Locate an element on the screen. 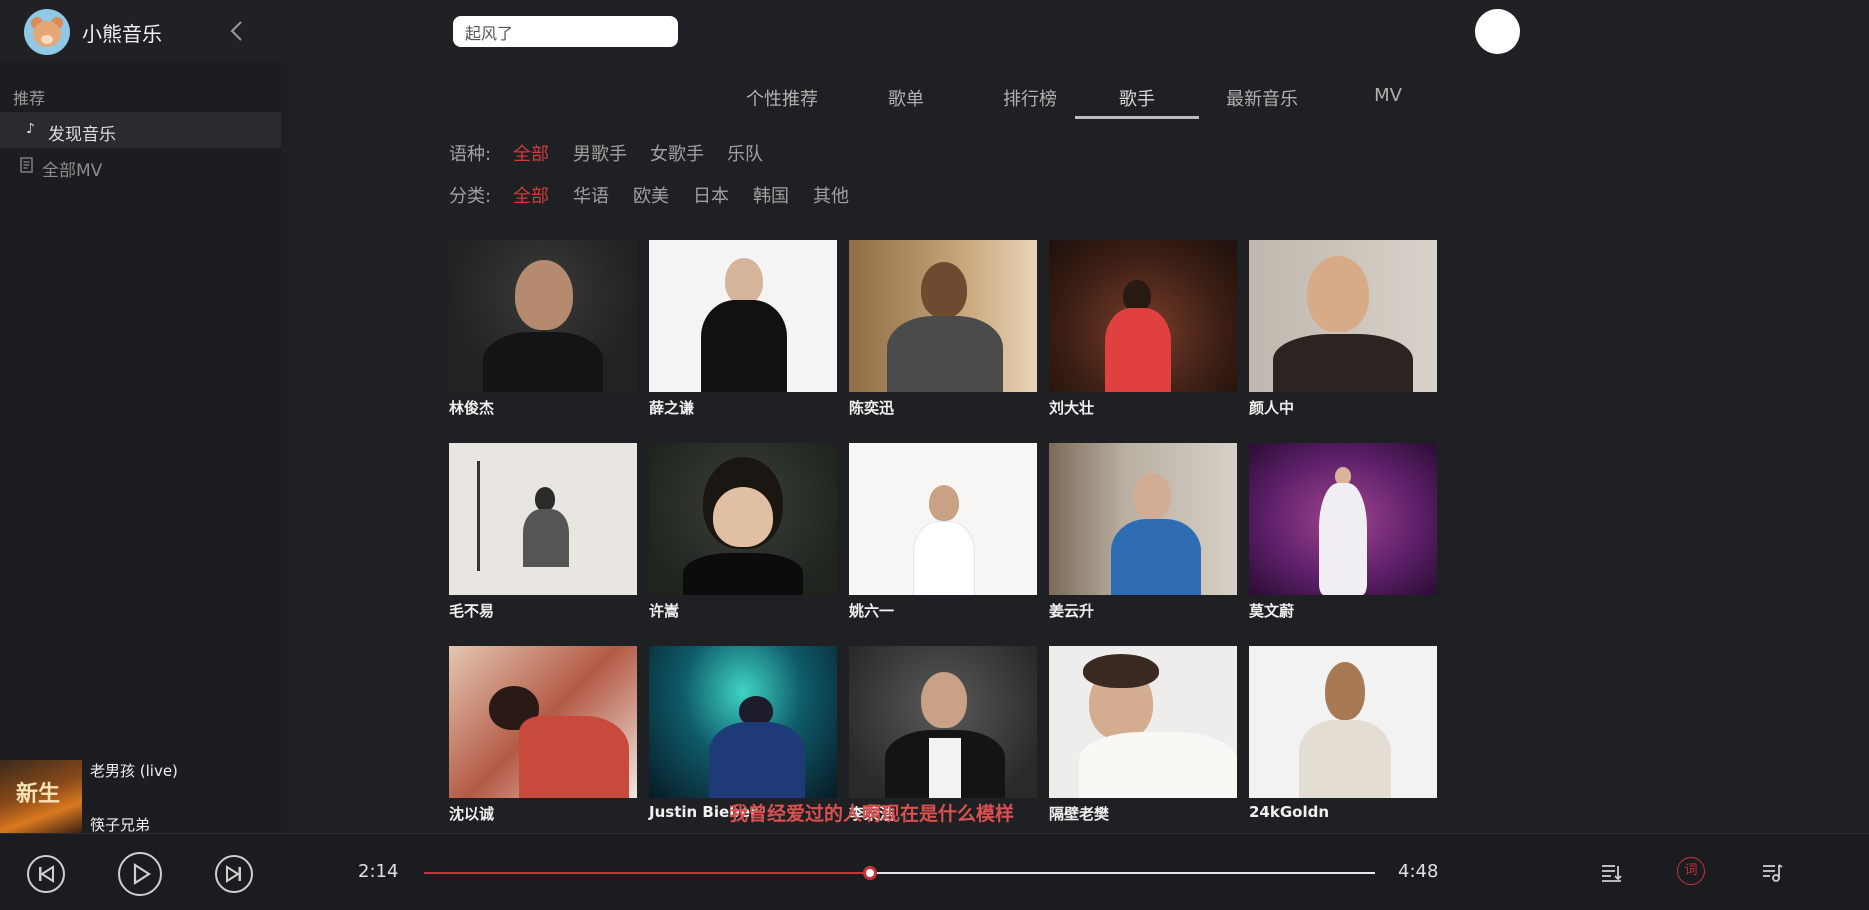 The image size is (1869, 910). filter-option-chinese: 华语 is located at coordinates (591, 195).